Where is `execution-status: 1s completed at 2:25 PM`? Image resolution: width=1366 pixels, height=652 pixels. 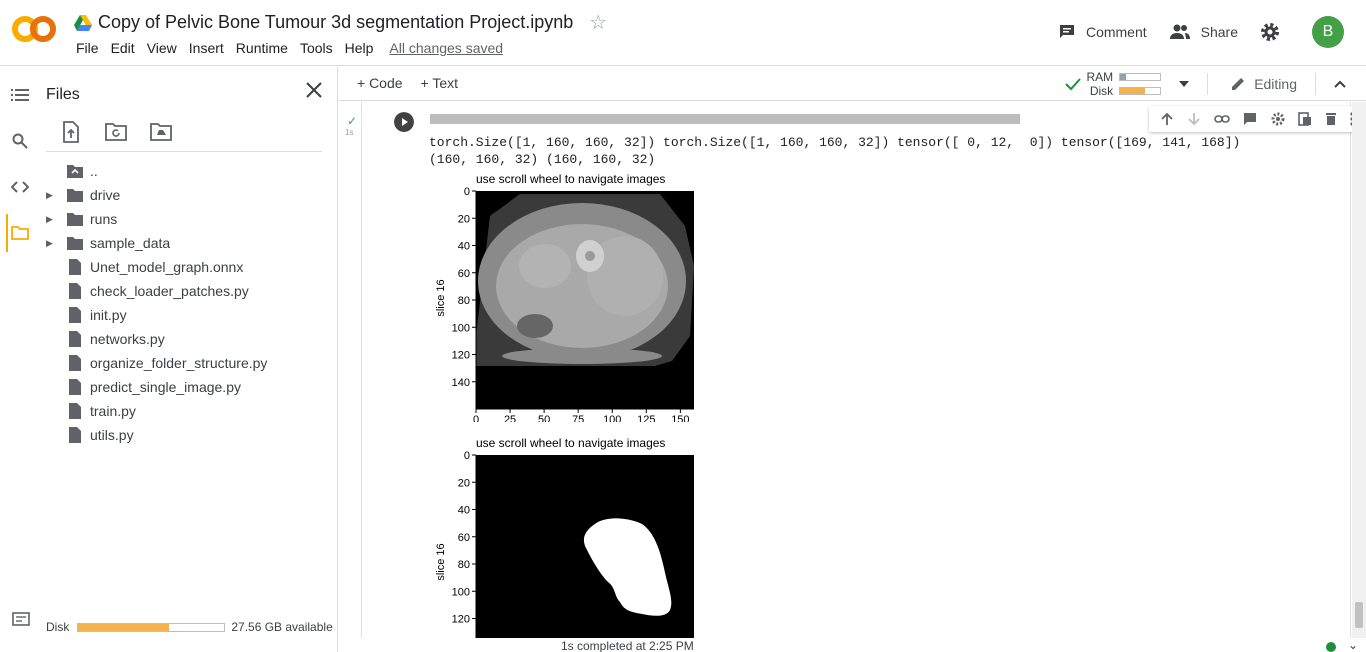
execution-status: 1s completed at 2:25 PM is located at coordinates (627, 645).